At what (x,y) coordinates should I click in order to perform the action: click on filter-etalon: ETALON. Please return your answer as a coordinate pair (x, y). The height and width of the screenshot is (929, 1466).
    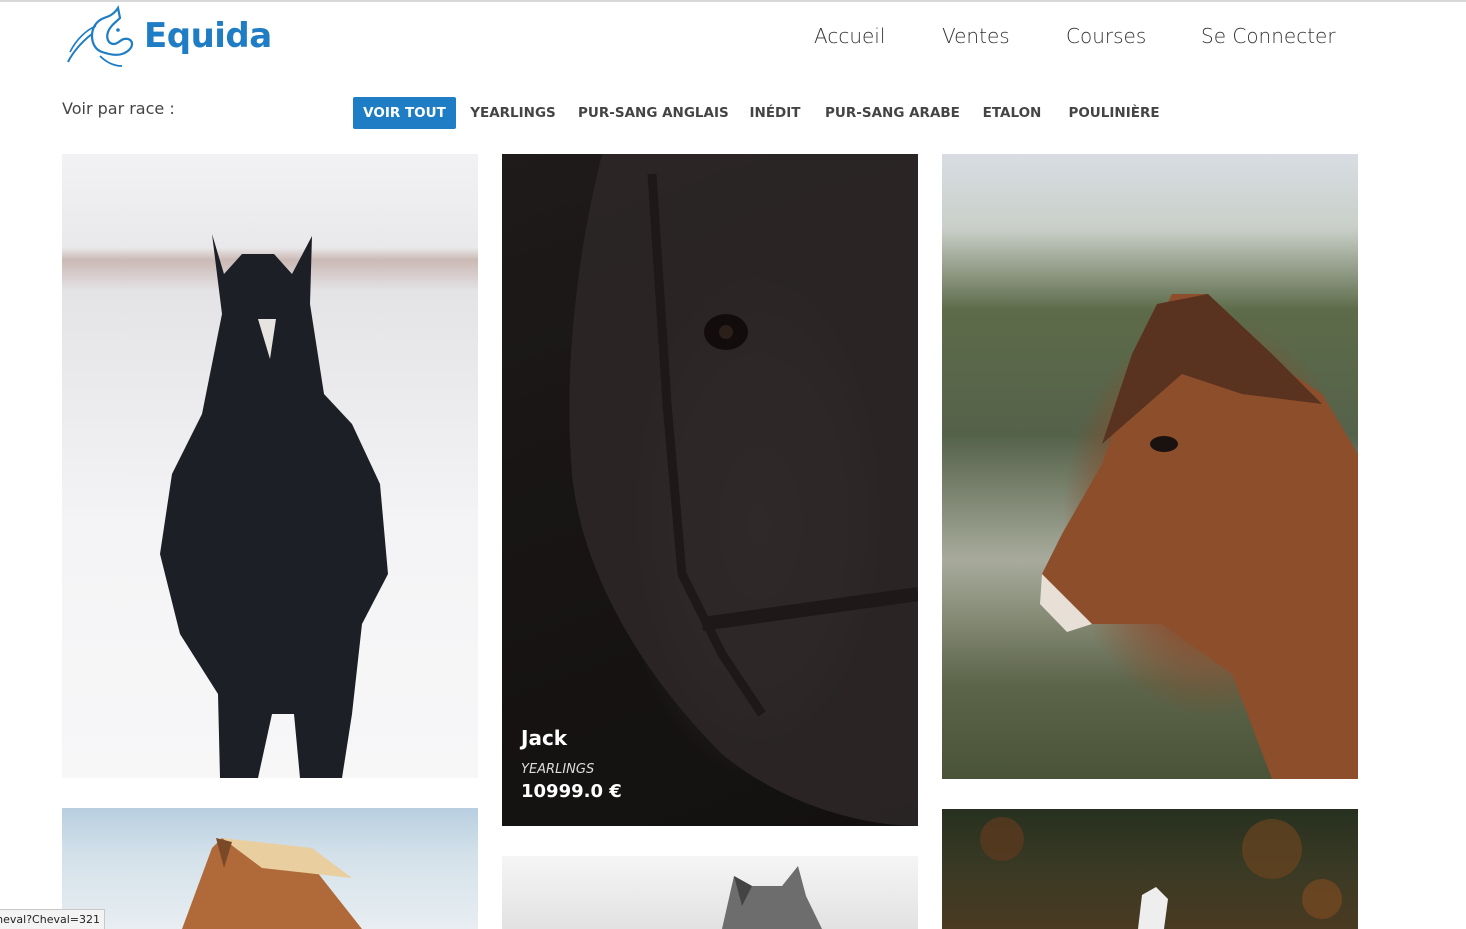
    Looking at the image, I should click on (1012, 113).